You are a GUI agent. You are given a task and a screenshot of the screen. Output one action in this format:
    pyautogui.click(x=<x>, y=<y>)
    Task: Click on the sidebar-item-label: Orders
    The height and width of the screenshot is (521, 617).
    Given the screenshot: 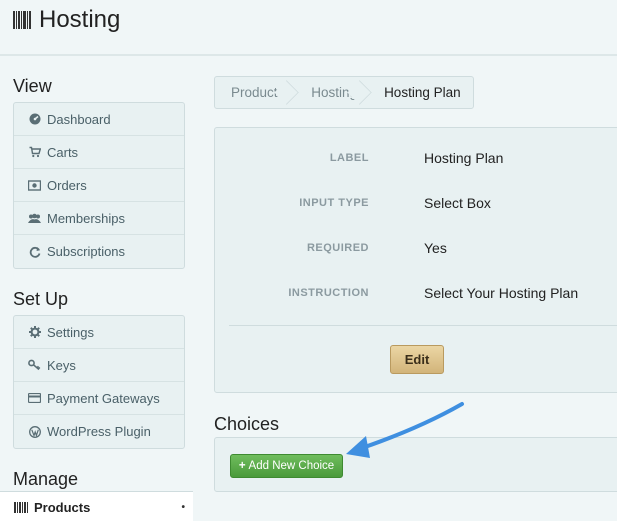 What is the action you would take?
    pyautogui.click(x=67, y=185)
    